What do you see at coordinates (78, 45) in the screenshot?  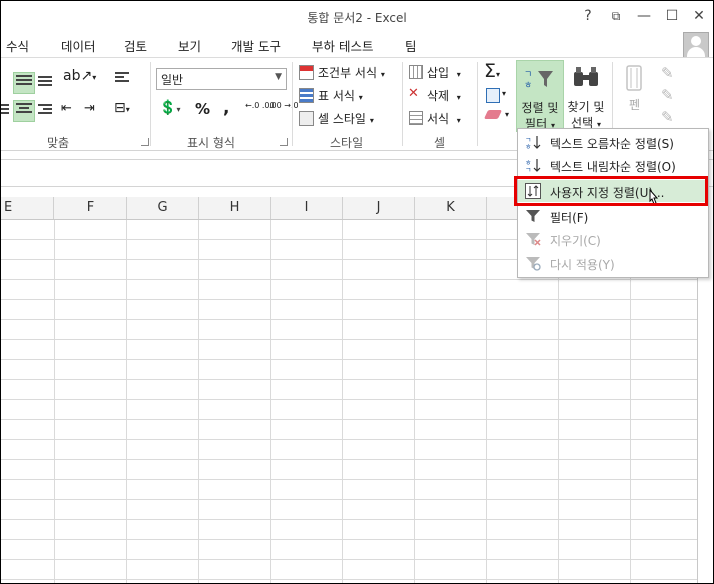 I see `tab-data: 데이터` at bounding box center [78, 45].